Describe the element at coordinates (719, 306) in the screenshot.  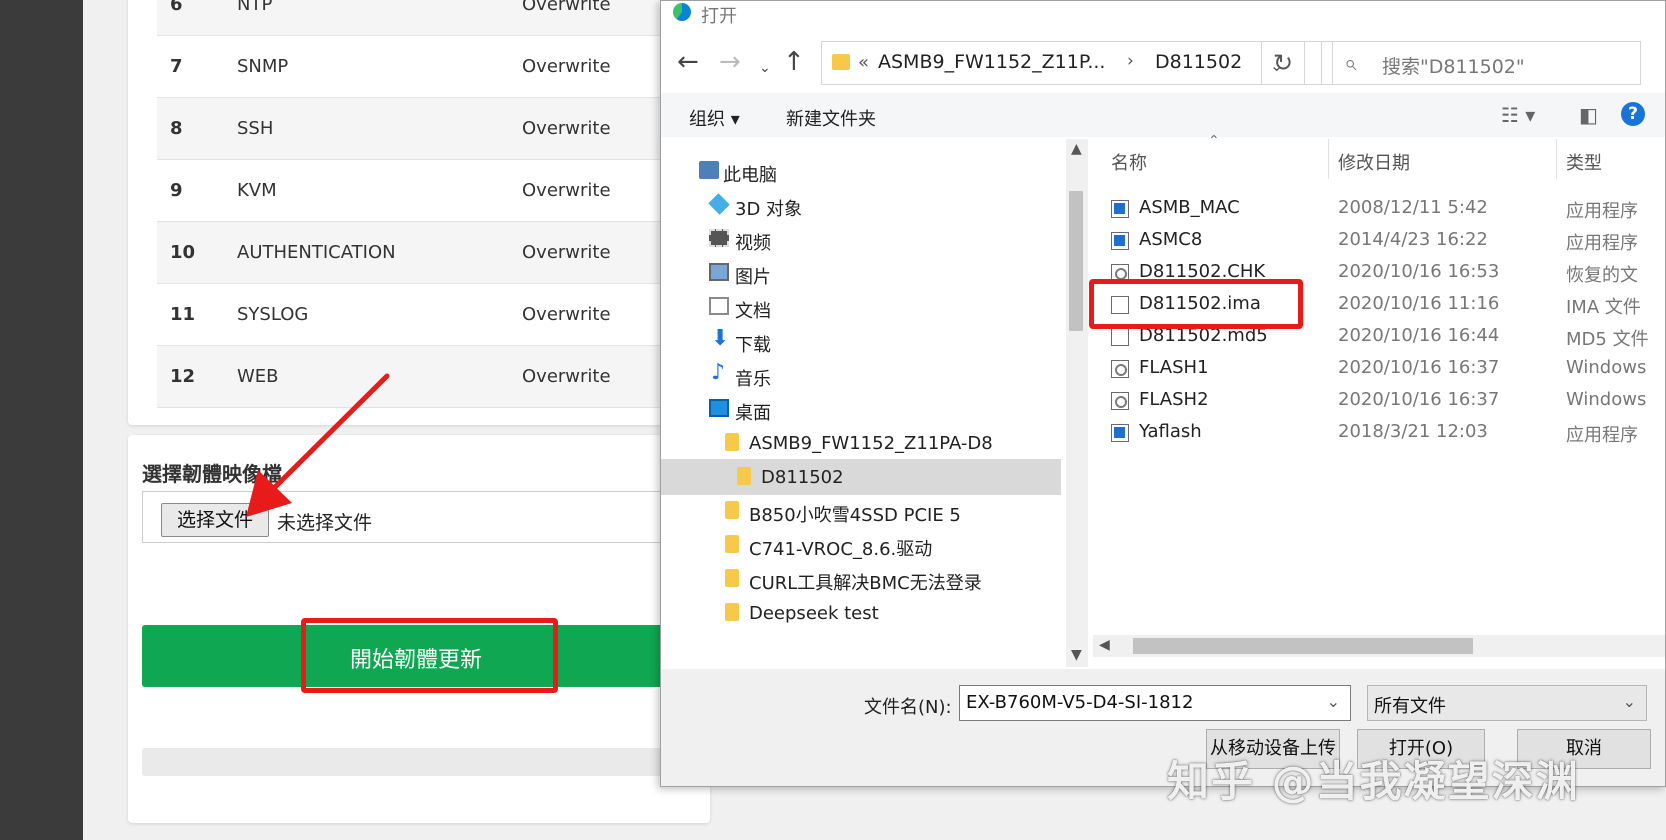
I see `documents-icon` at that location.